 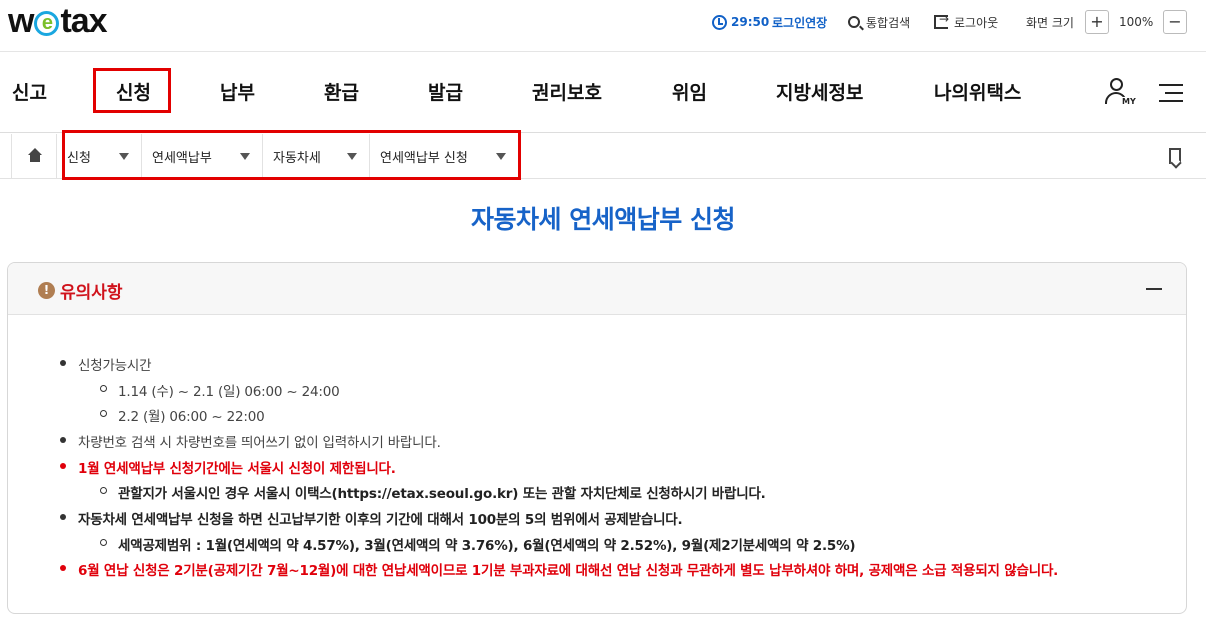 What do you see at coordinates (854, 22) in the screenshot?
I see `search-icon` at bounding box center [854, 22].